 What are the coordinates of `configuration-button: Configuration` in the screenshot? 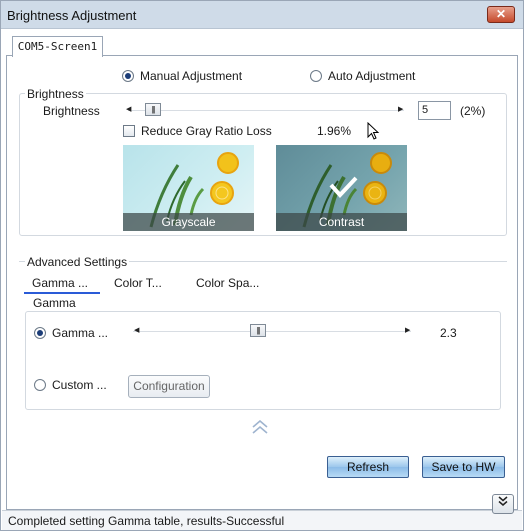 It's located at (169, 386).